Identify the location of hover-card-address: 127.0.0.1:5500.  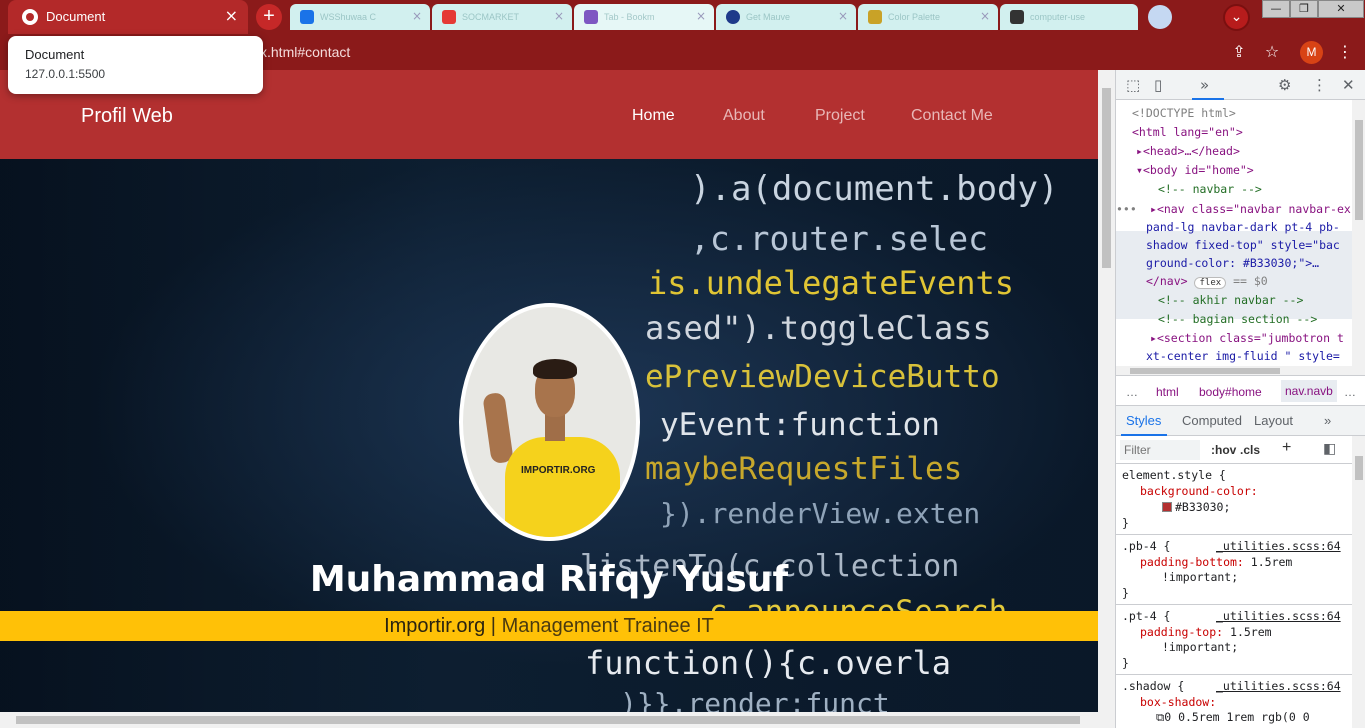
(65, 74).